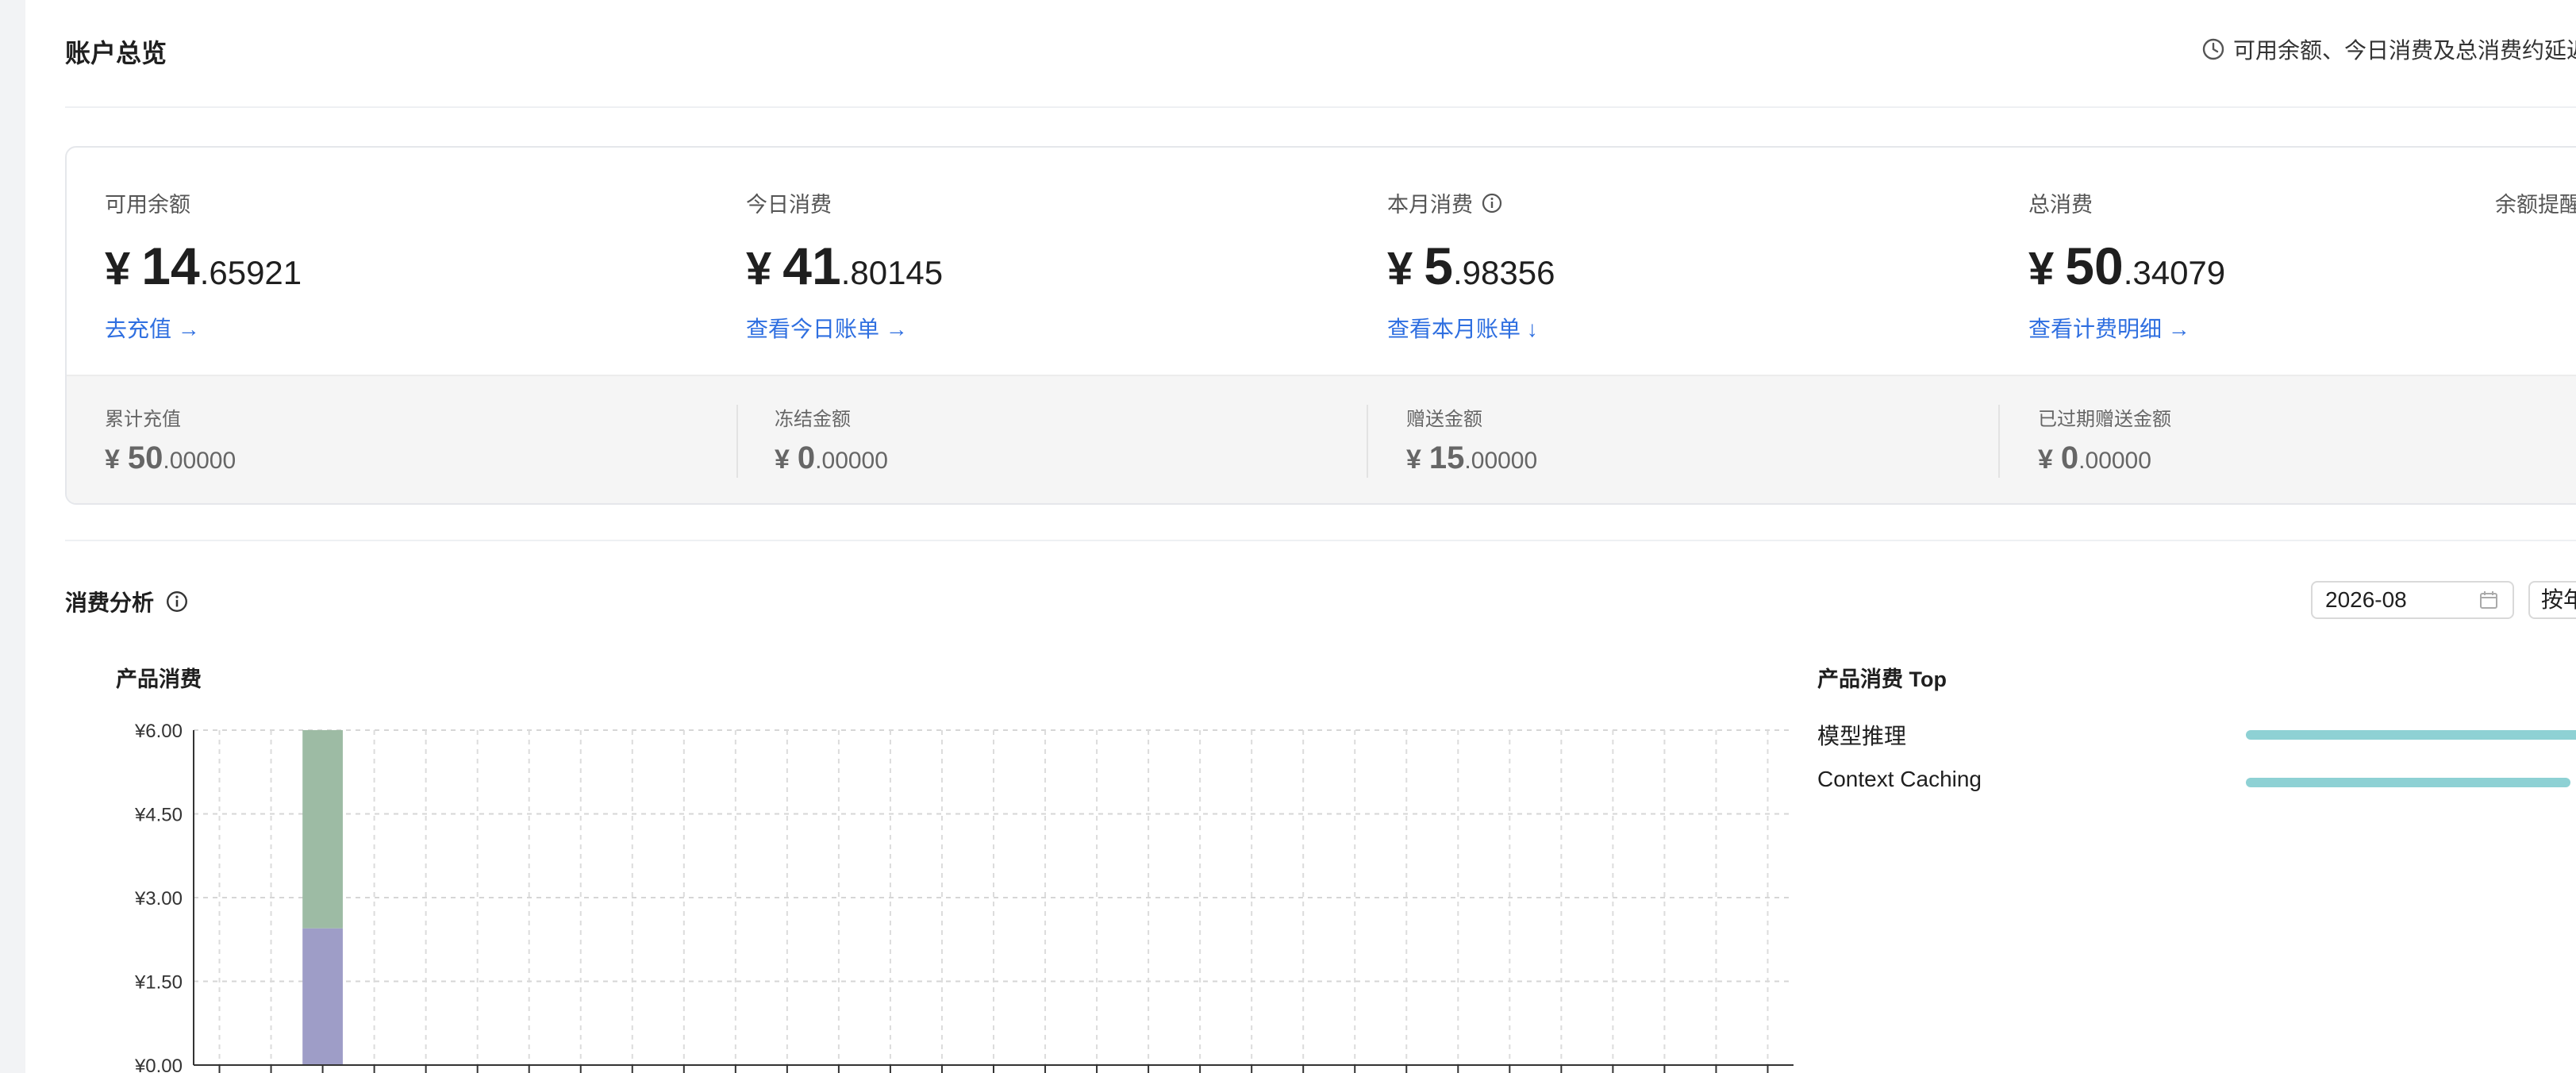 The height and width of the screenshot is (1073, 2576). Describe the element at coordinates (1882, 679) in the screenshot. I see `product-top-title: 产品消费 Top` at that location.